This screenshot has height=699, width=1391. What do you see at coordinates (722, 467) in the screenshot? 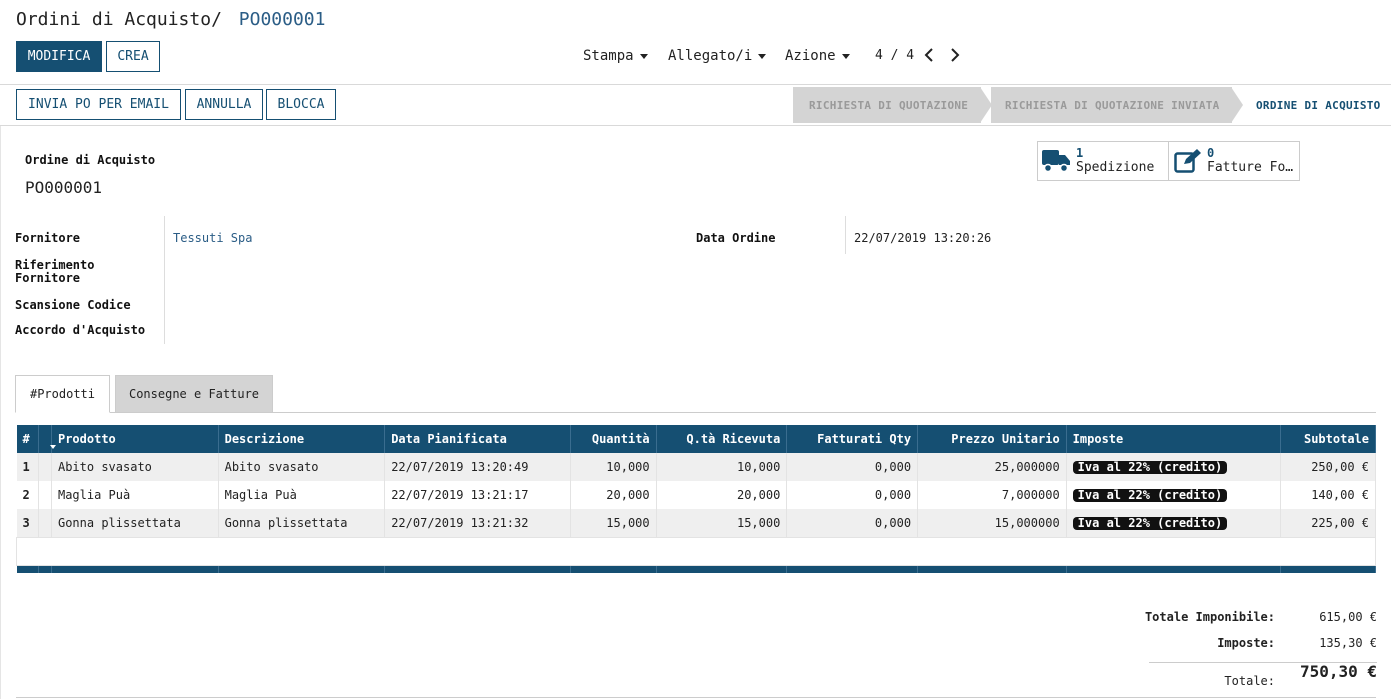
I see `row-received: 10,000` at bounding box center [722, 467].